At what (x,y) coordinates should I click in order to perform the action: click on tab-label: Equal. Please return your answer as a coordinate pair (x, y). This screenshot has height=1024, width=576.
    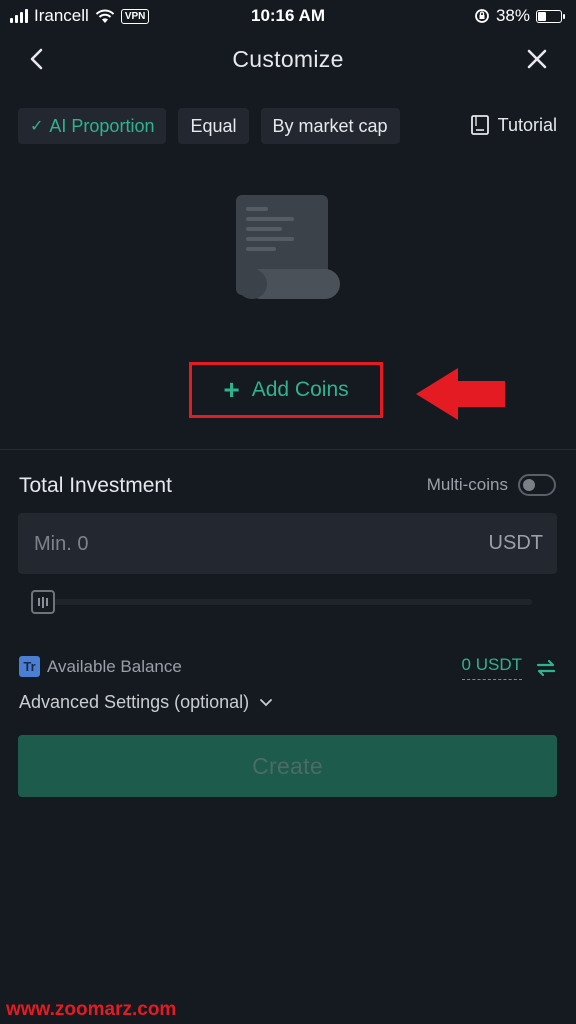
    Looking at the image, I should click on (213, 125).